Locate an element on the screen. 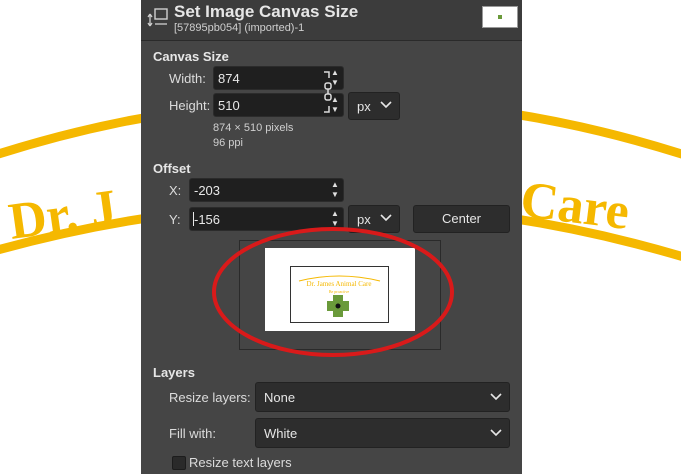 This screenshot has height=474, width=681. layers-heading: Layers is located at coordinates (174, 372).